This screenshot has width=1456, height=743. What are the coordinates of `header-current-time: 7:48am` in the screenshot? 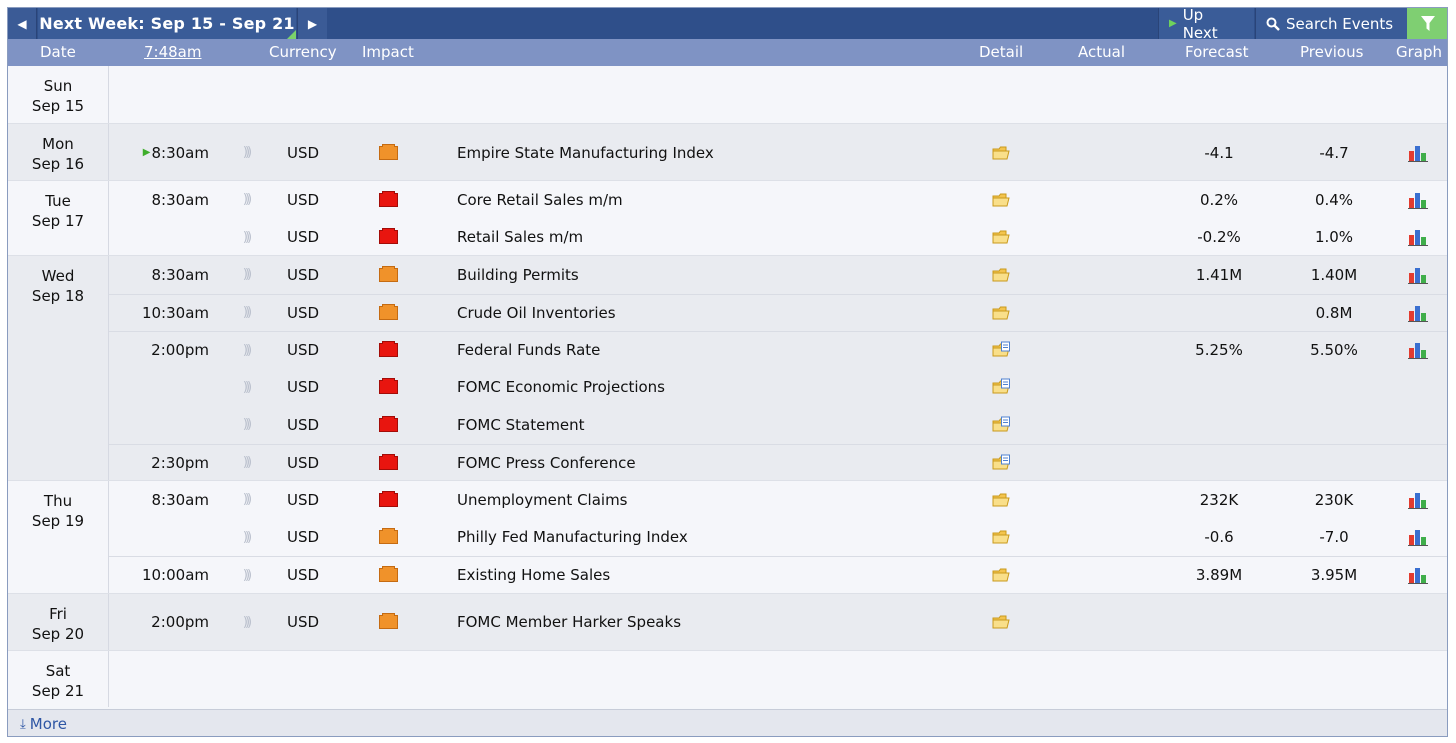 It's located at (173, 52).